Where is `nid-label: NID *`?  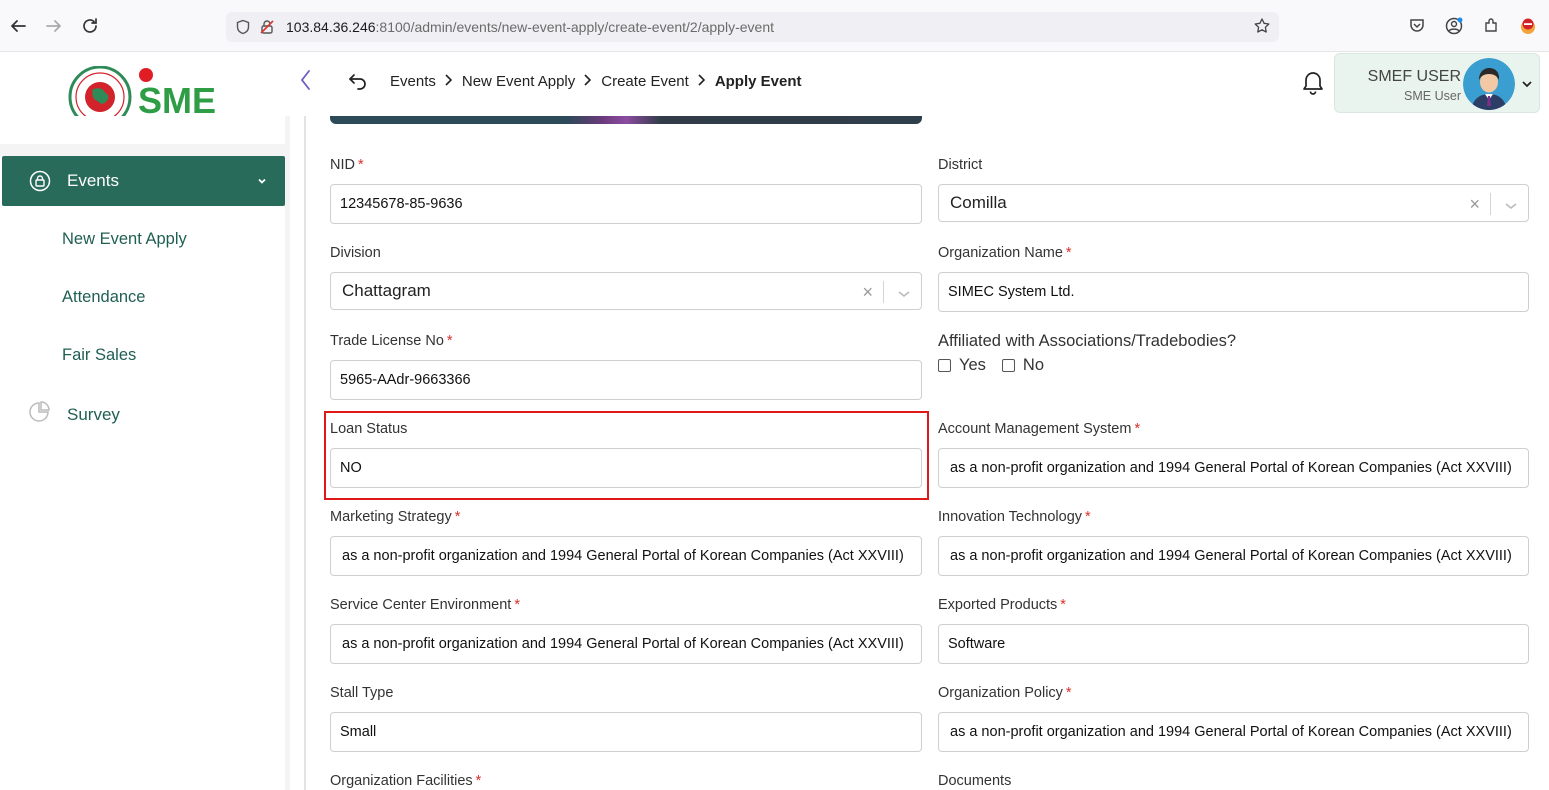
nid-label: NID * is located at coordinates (347, 165).